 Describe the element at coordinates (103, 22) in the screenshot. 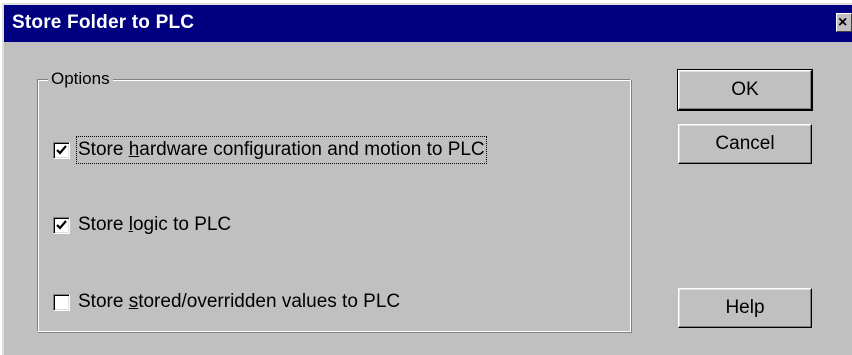

I see `window-title: Store Folder to PLC` at that location.